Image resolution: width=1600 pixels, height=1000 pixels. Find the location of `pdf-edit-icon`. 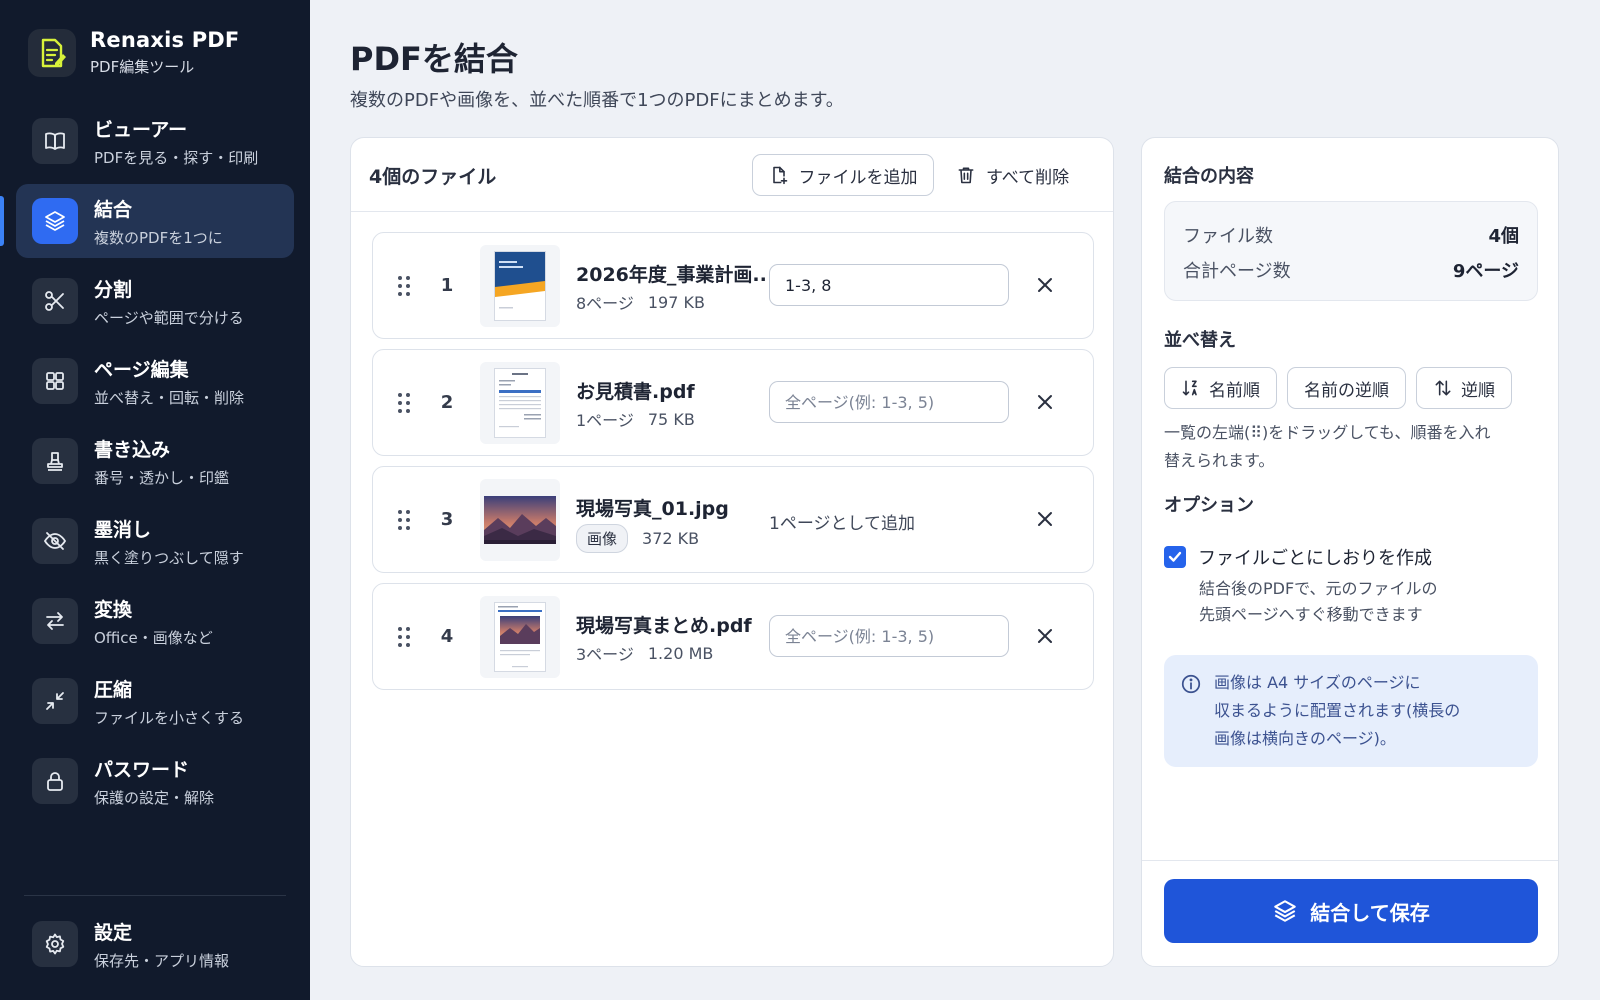

pdf-edit-icon is located at coordinates (52, 52).